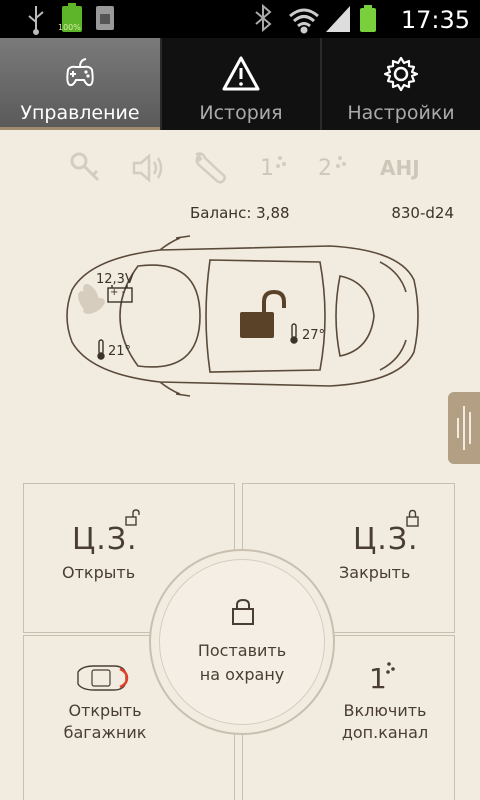  Describe the element at coordinates (80, 128) in the screenshot. I see `tab-active-indicator` at that location.